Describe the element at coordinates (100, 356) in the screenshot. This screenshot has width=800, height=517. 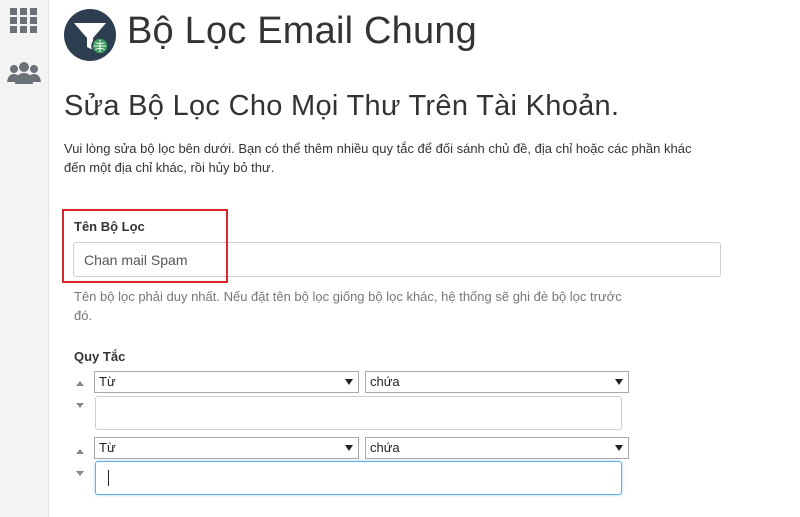
I see `rules-label: Quy Tắc` at that location.